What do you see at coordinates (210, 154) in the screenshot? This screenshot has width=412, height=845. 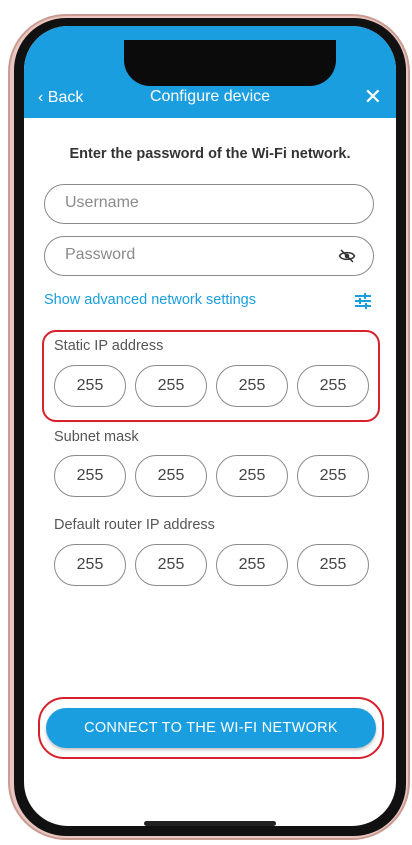 I see `instruction-heading: Enter the password of the Wi-Fi network.` at bounding box center [210, 154].